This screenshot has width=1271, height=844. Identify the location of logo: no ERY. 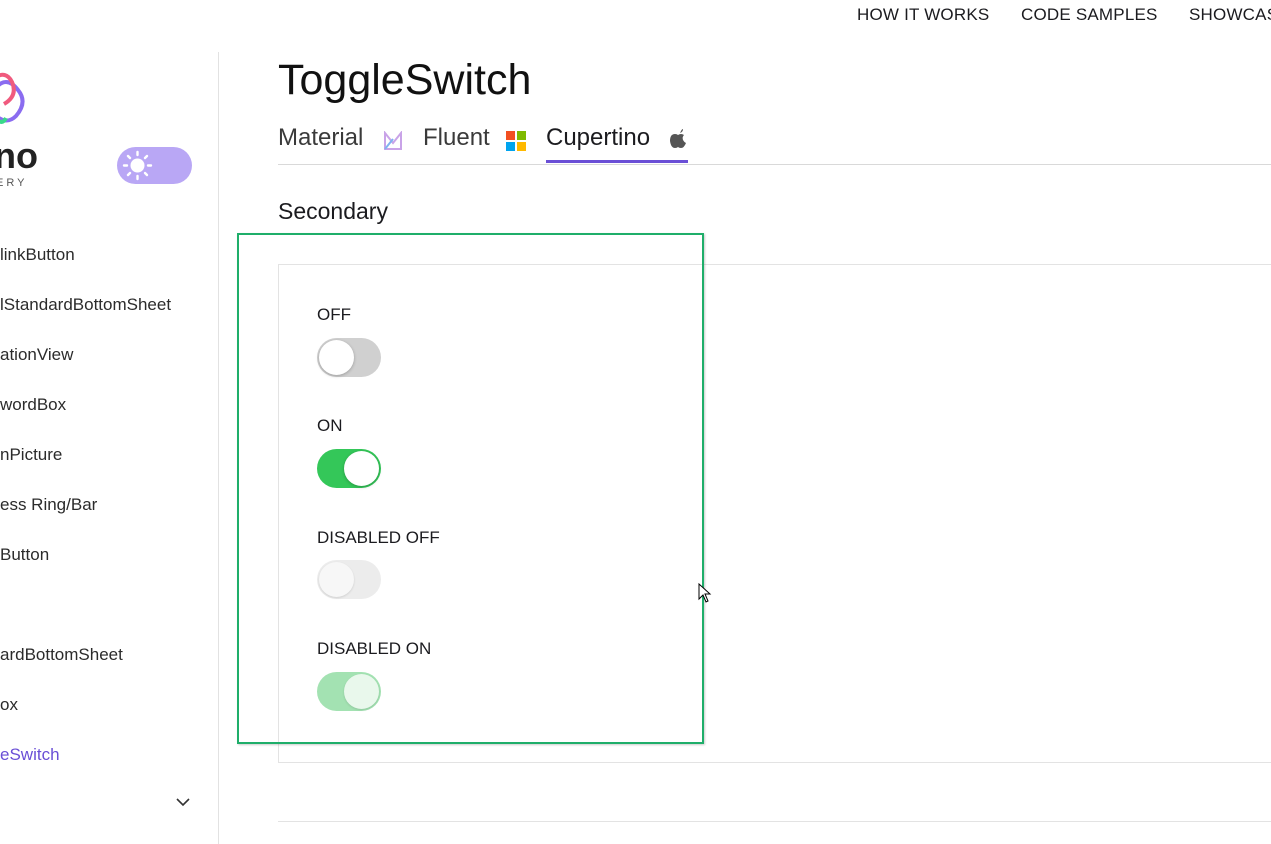
(30, 128).